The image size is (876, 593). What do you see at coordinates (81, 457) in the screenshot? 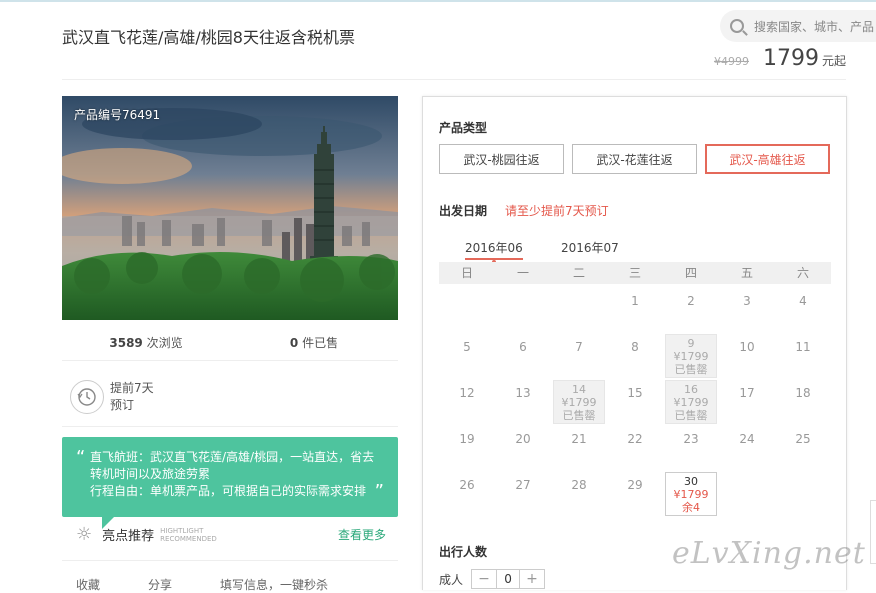
I see `quote-open-icon: “` at bounding box center [81, 457].